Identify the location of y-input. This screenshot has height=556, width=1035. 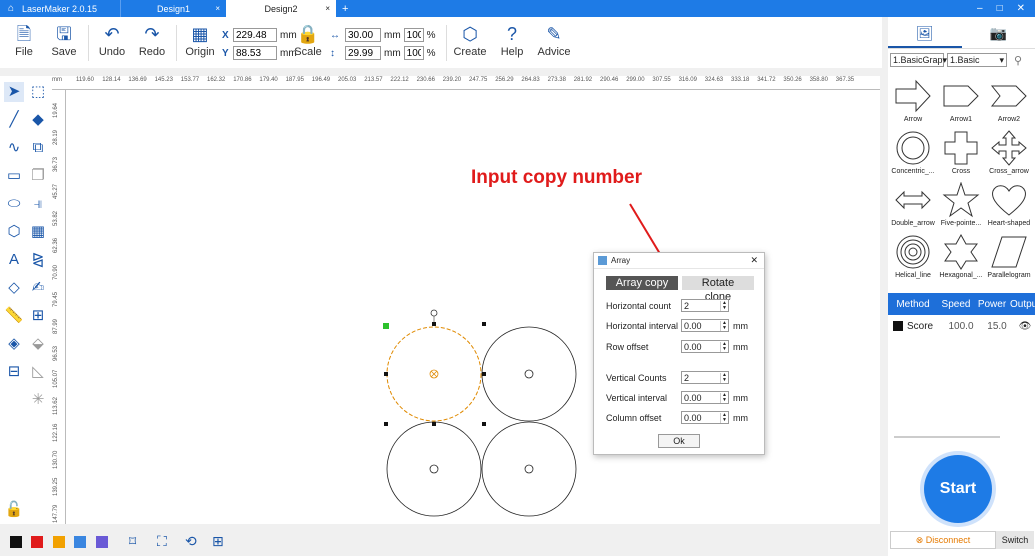
(255, 53).